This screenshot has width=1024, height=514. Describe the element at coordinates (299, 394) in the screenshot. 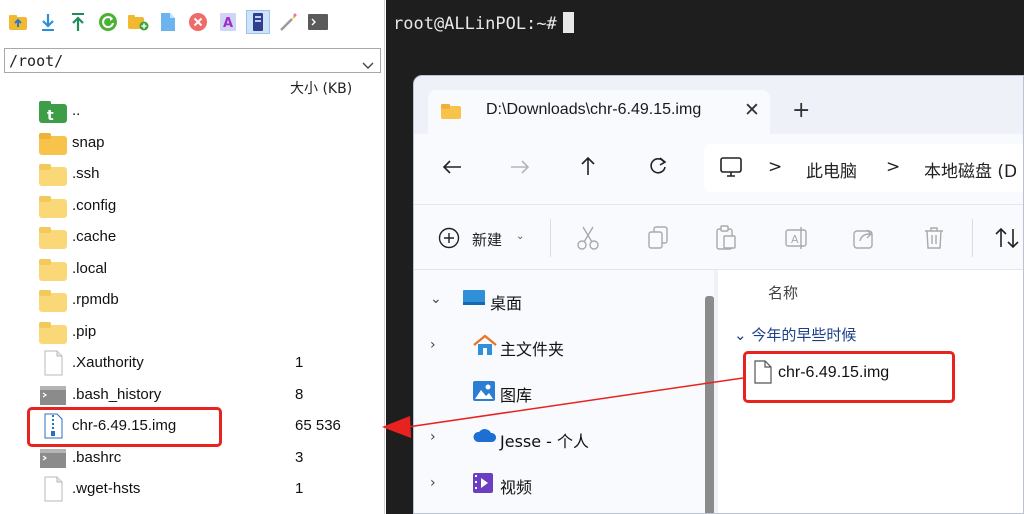

I see `file-size: 8` at that location.